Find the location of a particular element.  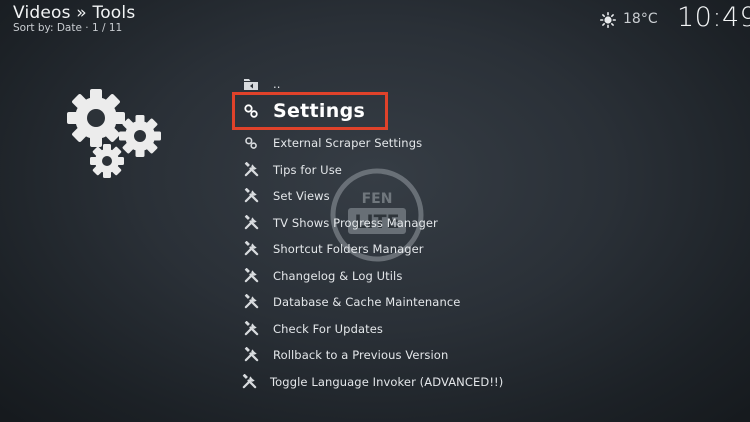

menu-item-label: Rollback to a Previous Version is located at coordinates (361, 354).